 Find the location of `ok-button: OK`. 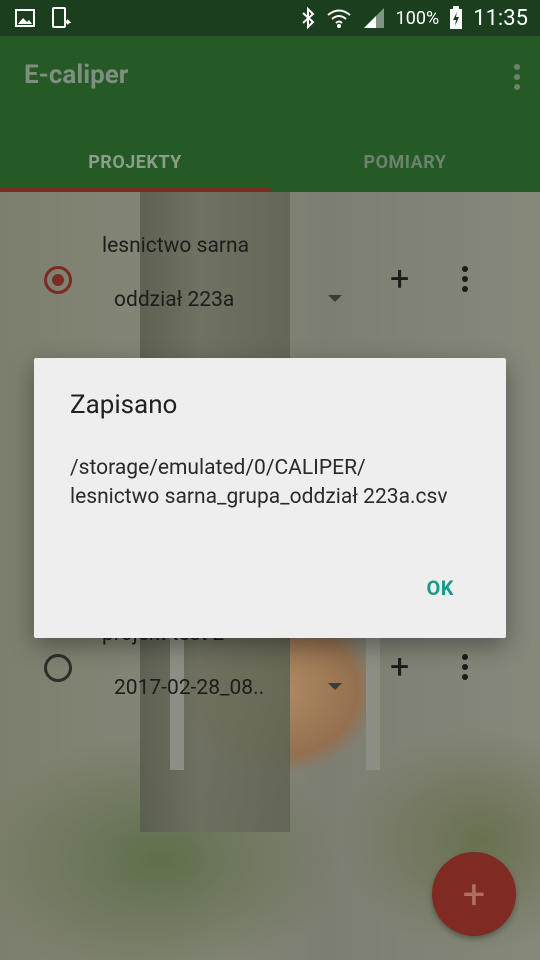

ok-button: OK is located at coordinates (440, 588).